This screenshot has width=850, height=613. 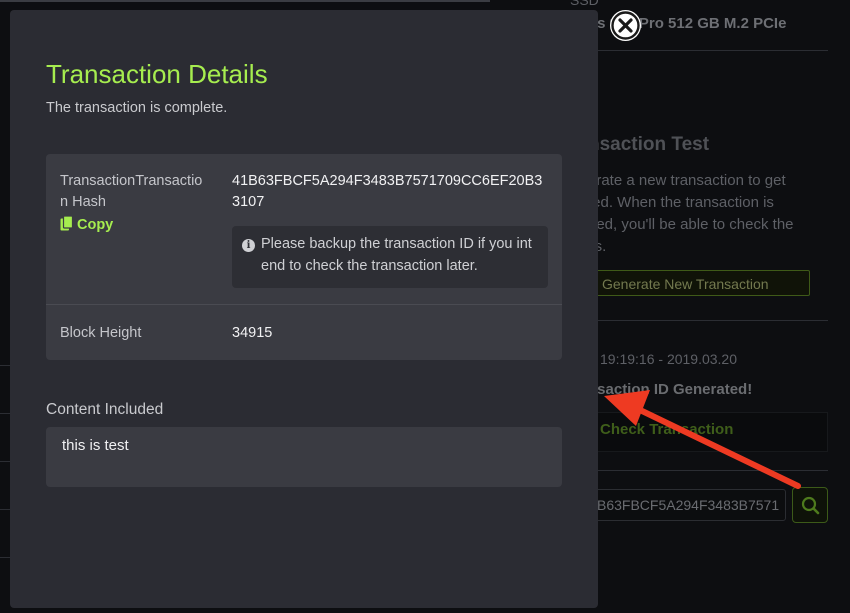 What do you see at coordinates (687, 180) in the screenshot?
I see `test-description: erate a new transaction to get` at bounding box center [687, 180].